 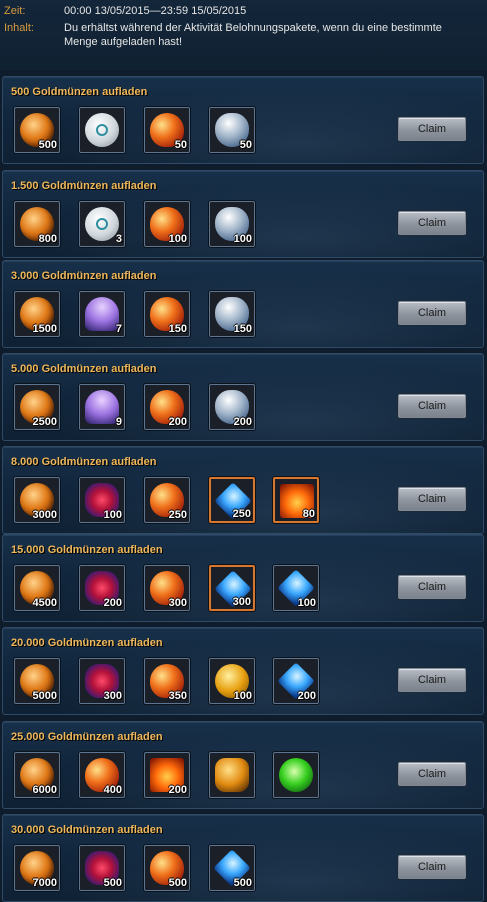 What do you see at coordinates (37, 588) in the screenshot?
I see `reward-slot: 4500` at bounding box center [37, 588].